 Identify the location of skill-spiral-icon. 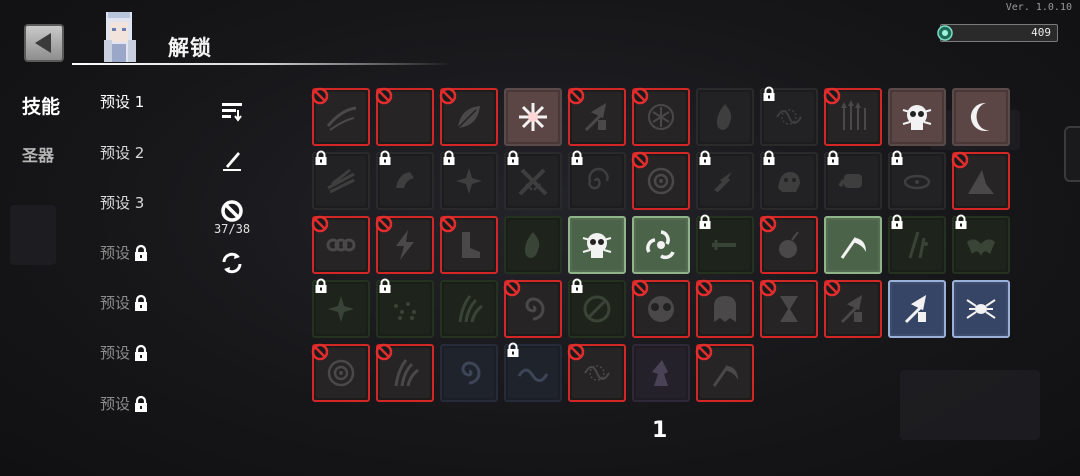
(535, 309).